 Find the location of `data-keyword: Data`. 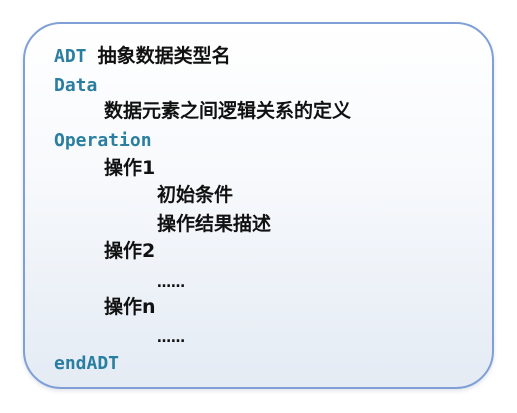

data-keyword: Data is located at coordinates (76, 85).